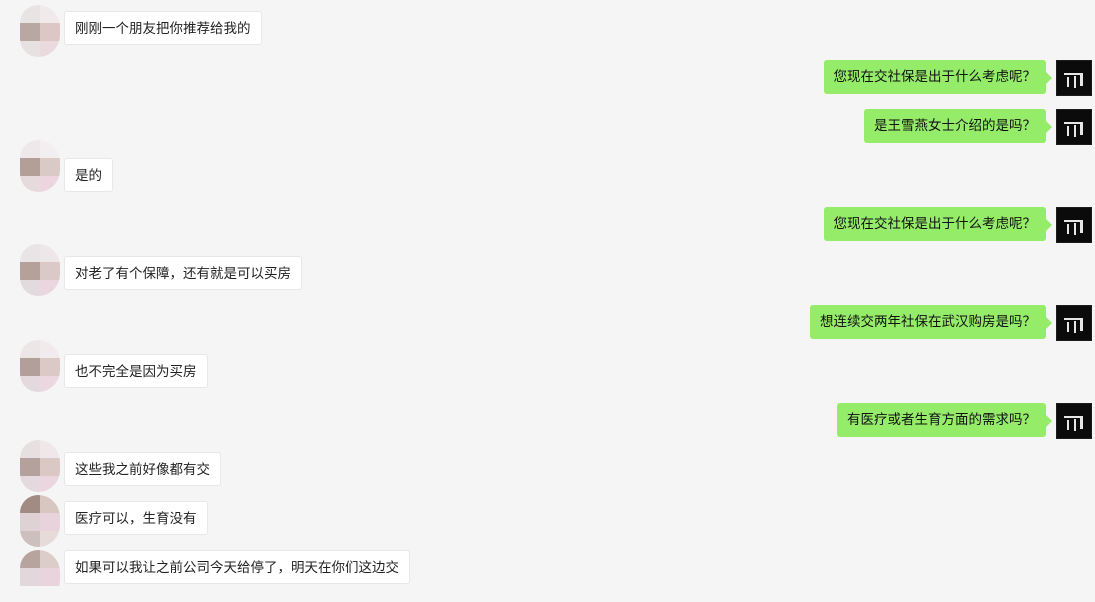 The image size is (1095, 602). Describe the element at coordinates (931, 322) in the screenshot. I see `outgoing-message-bubble: 想连续交两年社保在武汉购房是吗？` at that location.